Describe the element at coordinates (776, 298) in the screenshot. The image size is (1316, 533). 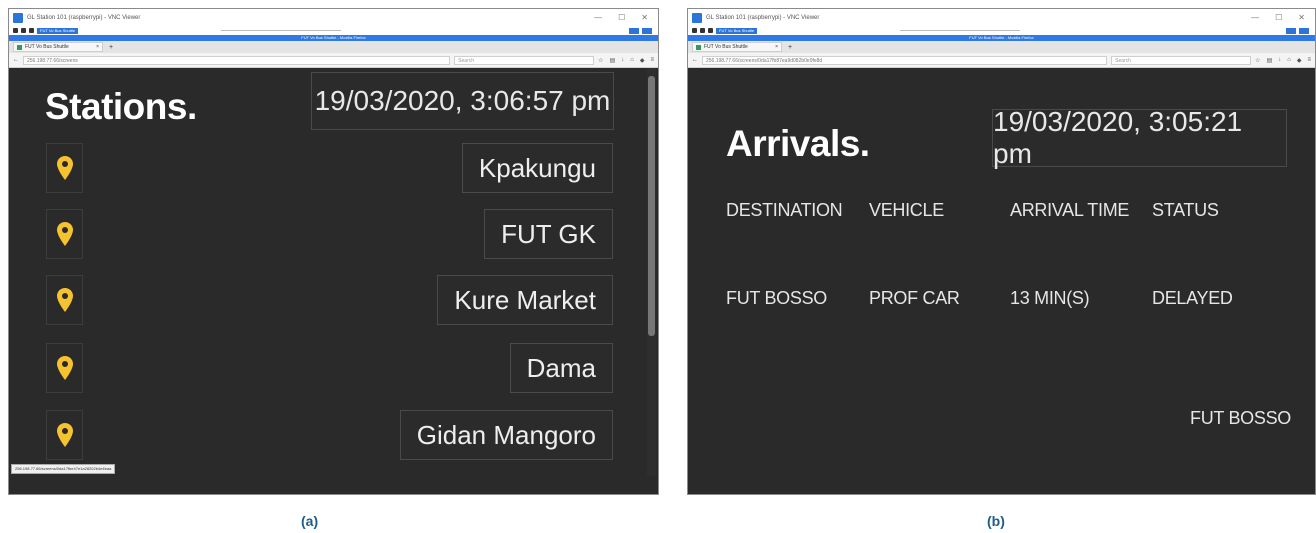
I see `arrival-destination: FUT BOSSO` at that location.